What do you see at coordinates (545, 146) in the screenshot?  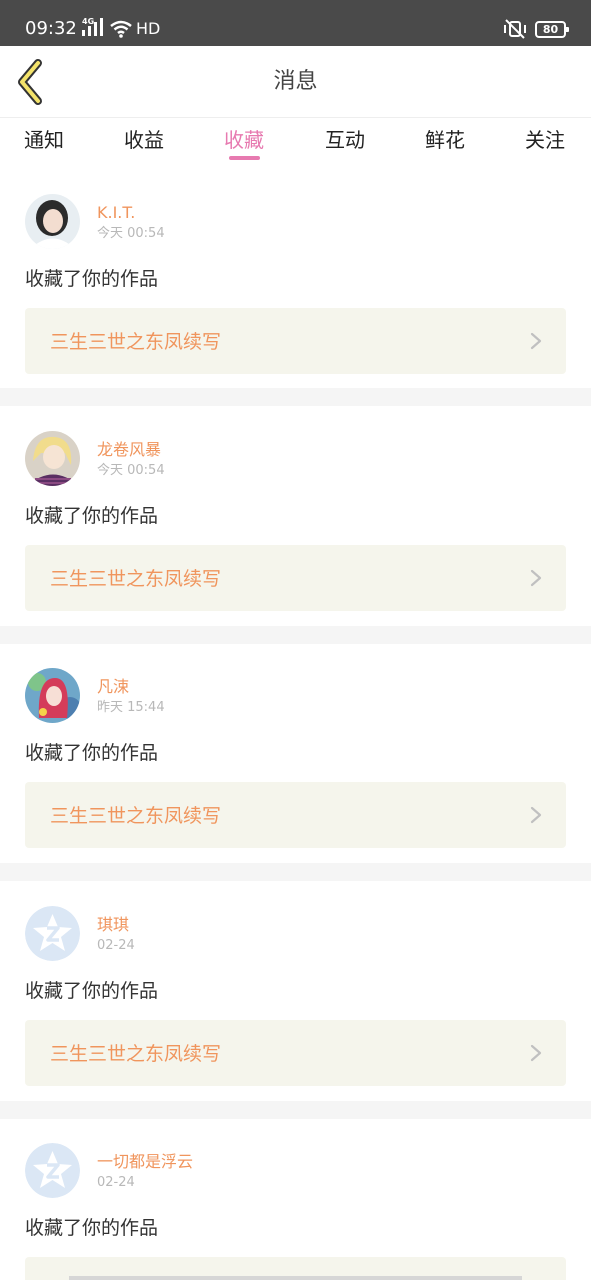 I see `tab-follows: 关注` at bounding box center [545, 146].